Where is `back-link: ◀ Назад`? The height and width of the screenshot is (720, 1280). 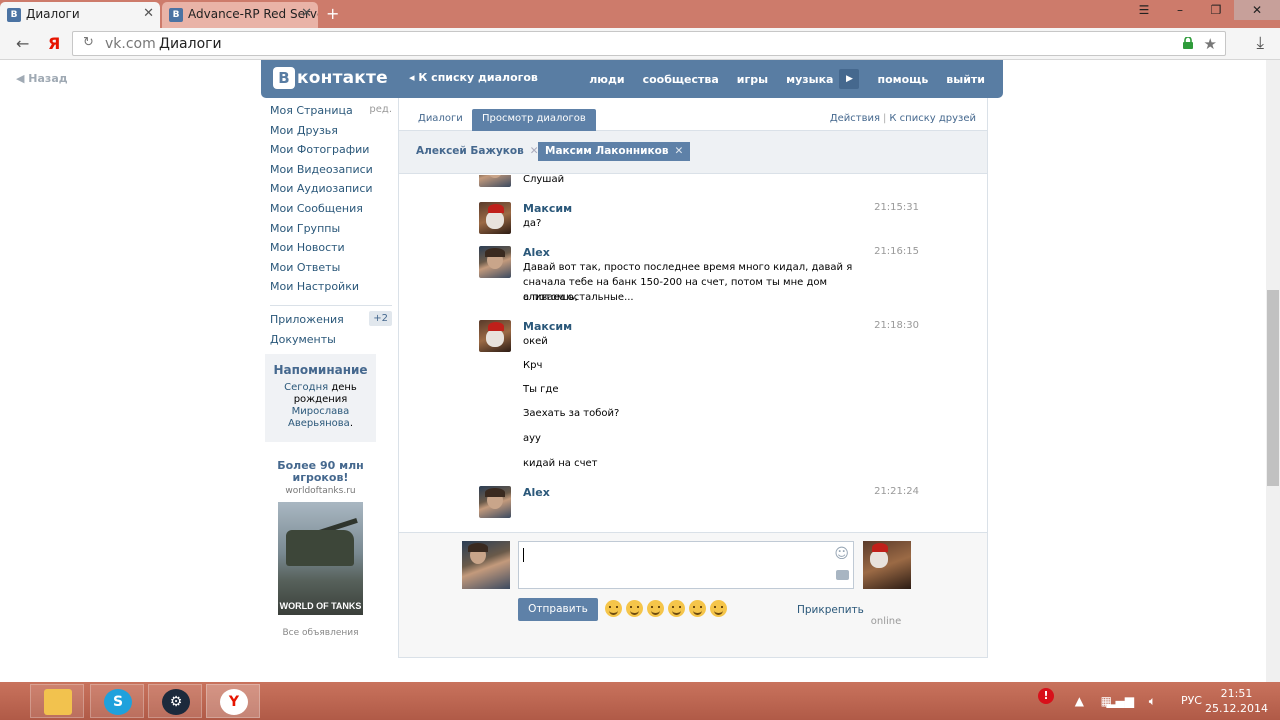 back-link: ◀ Назад is located at coordinates (42, 78).